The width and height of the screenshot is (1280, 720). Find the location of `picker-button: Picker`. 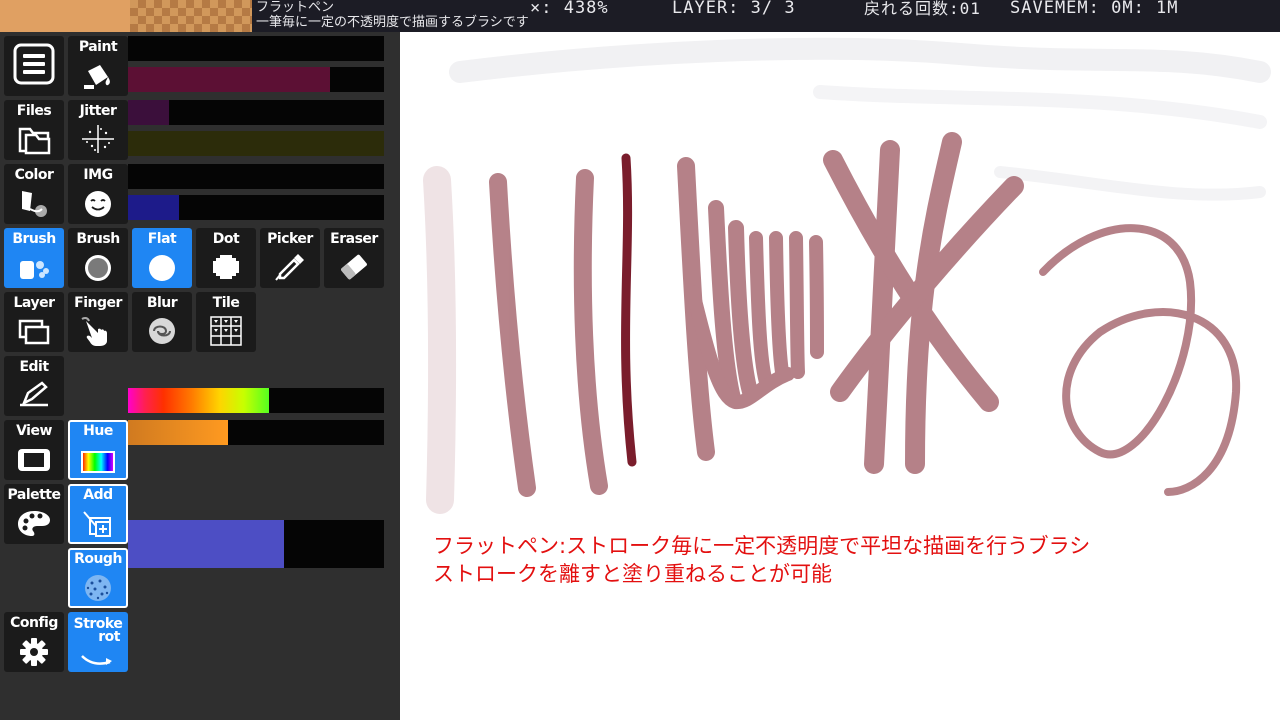

picker-button: Picker is located at coordinates (290, 258).